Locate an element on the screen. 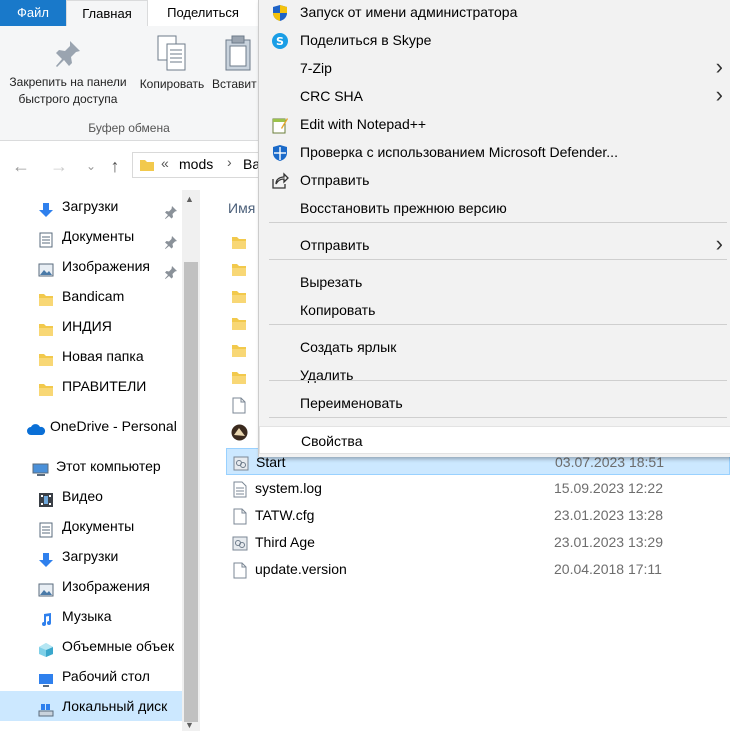 Image resolution: width=730 pixels, height=731 pixels. file-row: update.version 20.04.2018 17:11 is located at coordinates (478, 569).